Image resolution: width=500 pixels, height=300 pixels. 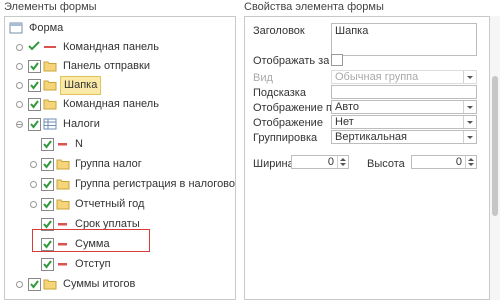 I want to click on header-input: Шапка, so click(x=404, y=39).